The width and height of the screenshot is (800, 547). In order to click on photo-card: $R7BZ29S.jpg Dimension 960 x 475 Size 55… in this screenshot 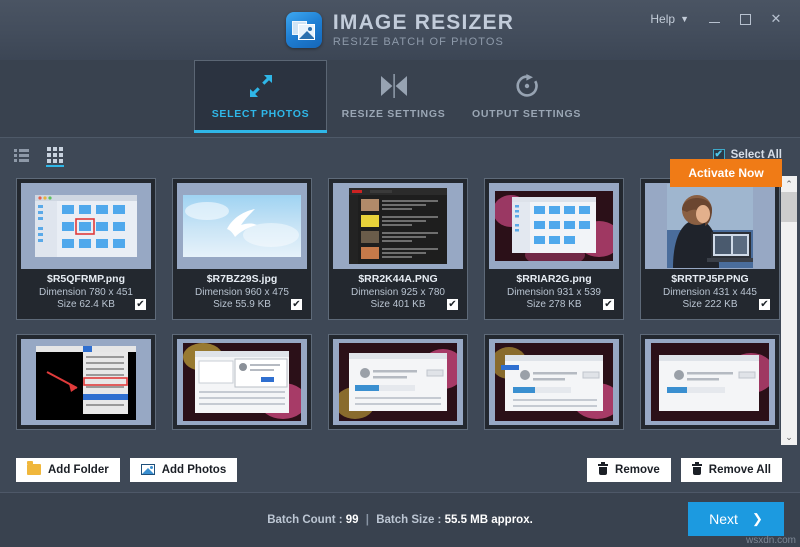, I will do `click(242, 249)`.